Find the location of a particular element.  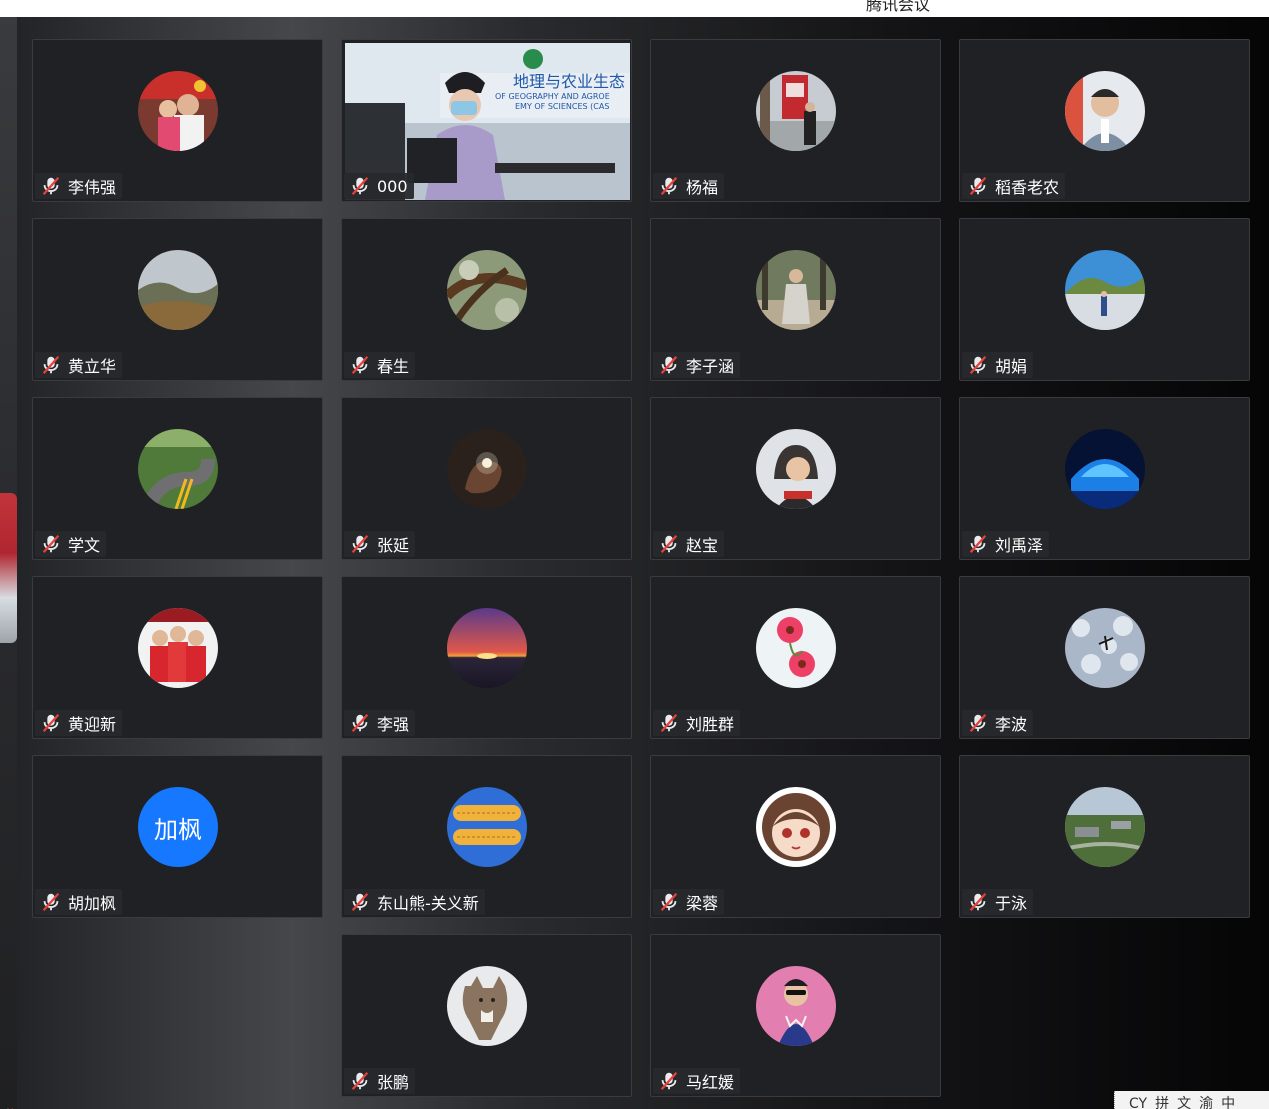

participant-name-tag: 李强 is located at coordinates (380, 723).